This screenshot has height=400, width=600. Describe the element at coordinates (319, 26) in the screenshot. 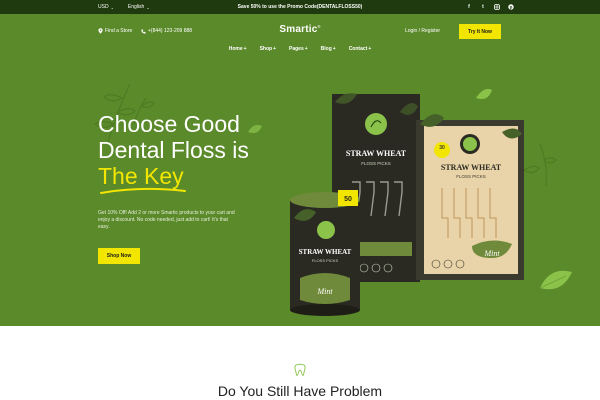

I see `registered-mark: ®` at that location.